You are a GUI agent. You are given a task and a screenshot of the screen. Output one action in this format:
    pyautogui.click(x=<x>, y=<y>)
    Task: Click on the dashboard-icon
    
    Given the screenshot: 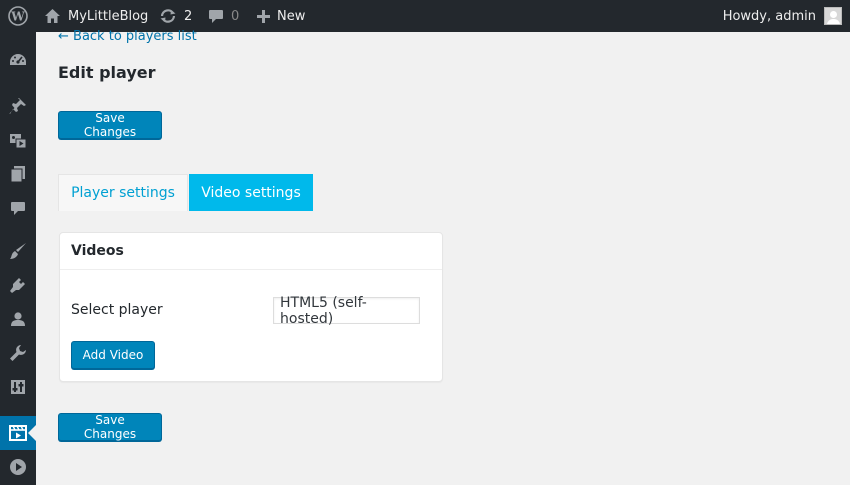 What is the action you would take?
    pyautogui.click(x=18, y=60)
    